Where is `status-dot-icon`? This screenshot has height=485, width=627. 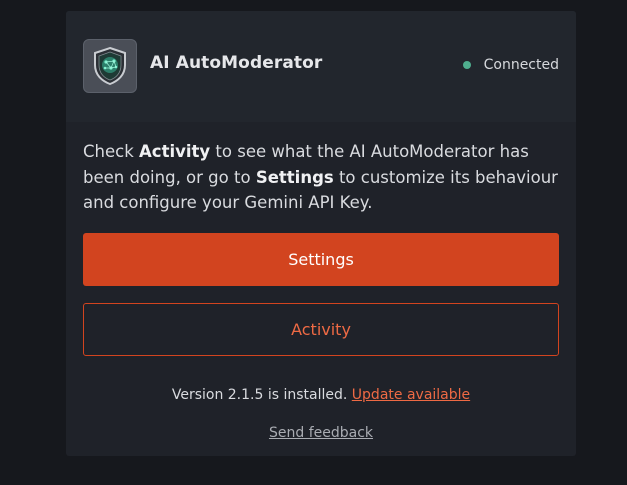
status-dot-icon is located at coordinates (466, 65).